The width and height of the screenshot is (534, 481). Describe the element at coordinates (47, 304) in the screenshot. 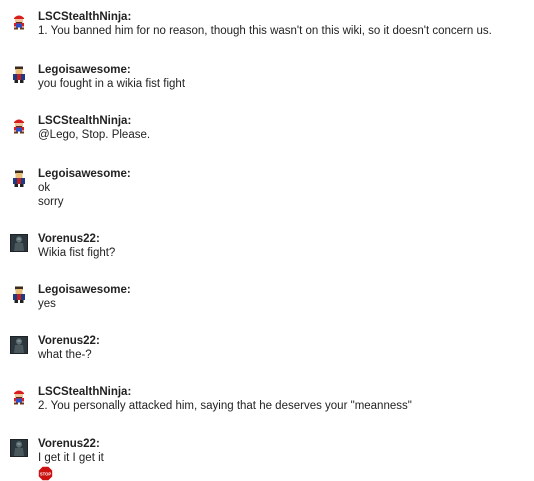

I see `message-text: yes` at that location.